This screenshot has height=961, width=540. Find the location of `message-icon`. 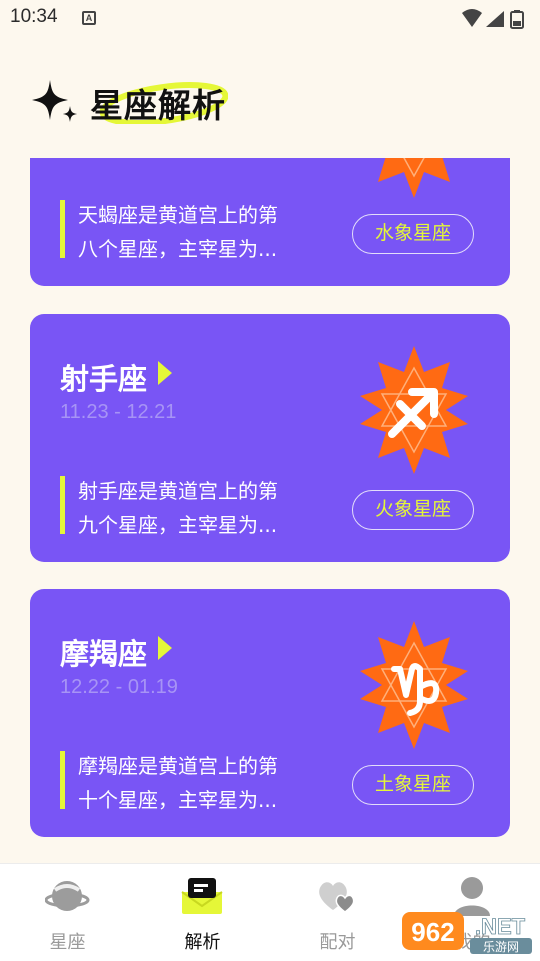

message-icon is located at coordinates (202, 896).